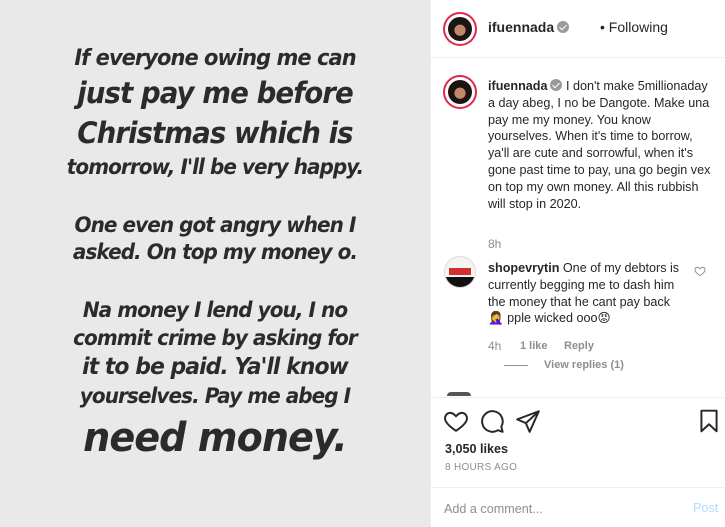  I want to click on post-actions: 3,050 likes 8 HOURS AGO, so click(578, 442).